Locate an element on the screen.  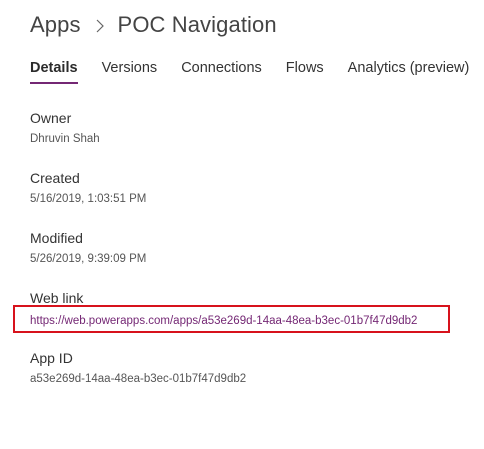
modified-field: Modified 5/26/2019, 9:39:09 PM is located at coordinates (88, 247).